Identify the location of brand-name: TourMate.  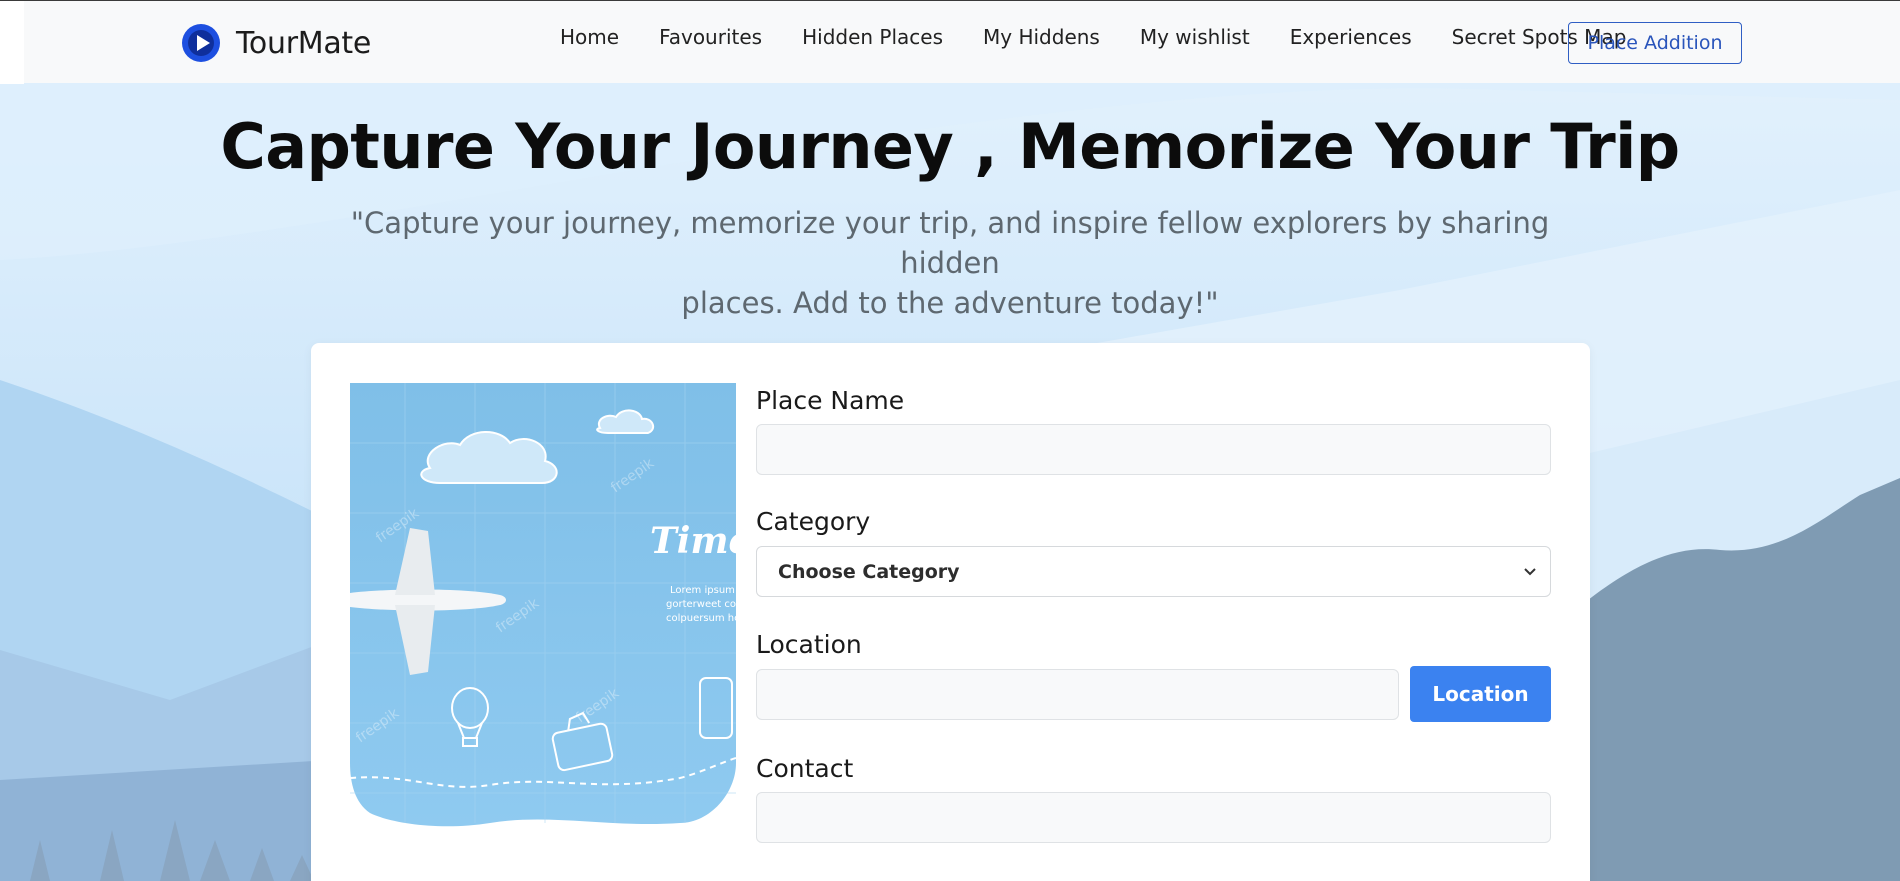
(304, 43).